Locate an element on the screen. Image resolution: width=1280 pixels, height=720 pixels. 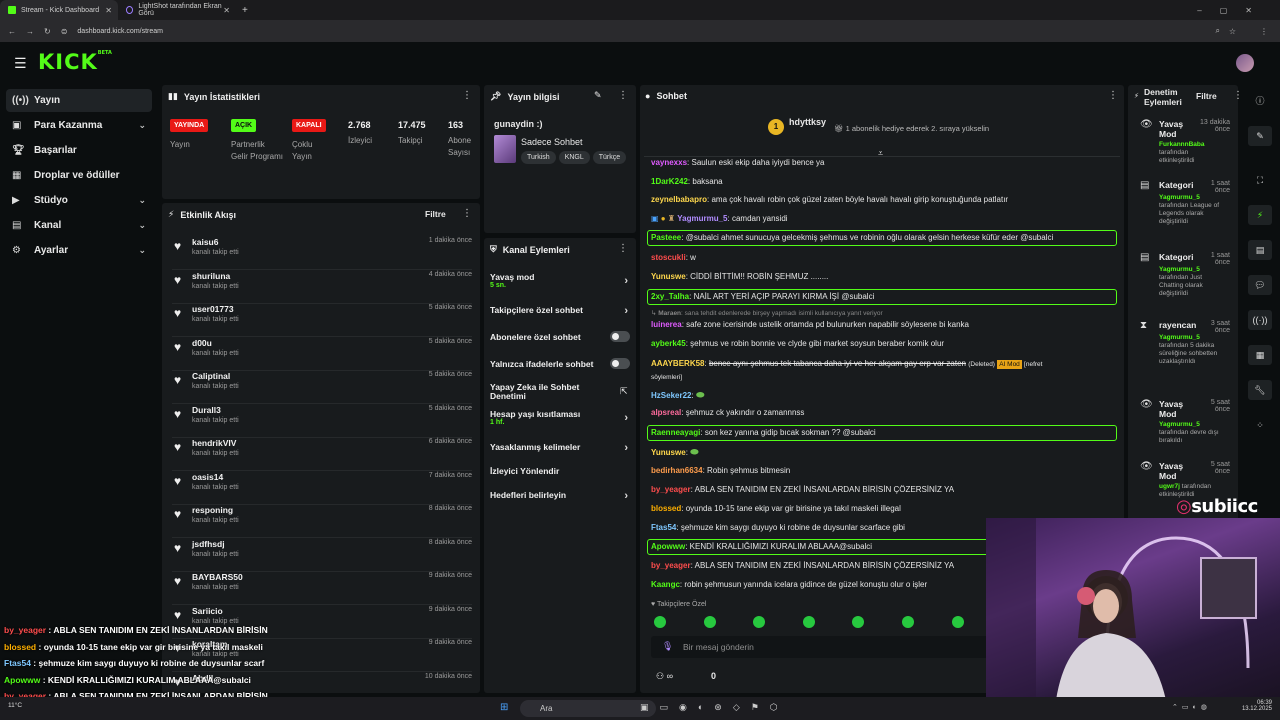
channel-actions-menu-icon: ⋮ is located at coordinates (623, 248).